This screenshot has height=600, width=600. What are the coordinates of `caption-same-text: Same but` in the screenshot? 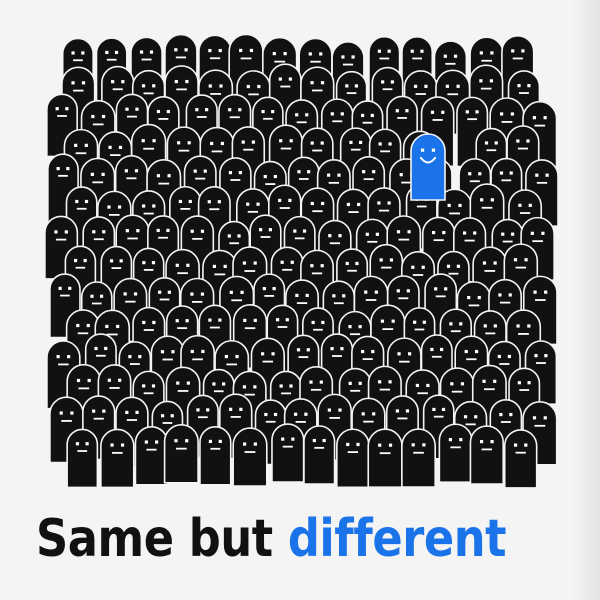 It's located at (162, 539).